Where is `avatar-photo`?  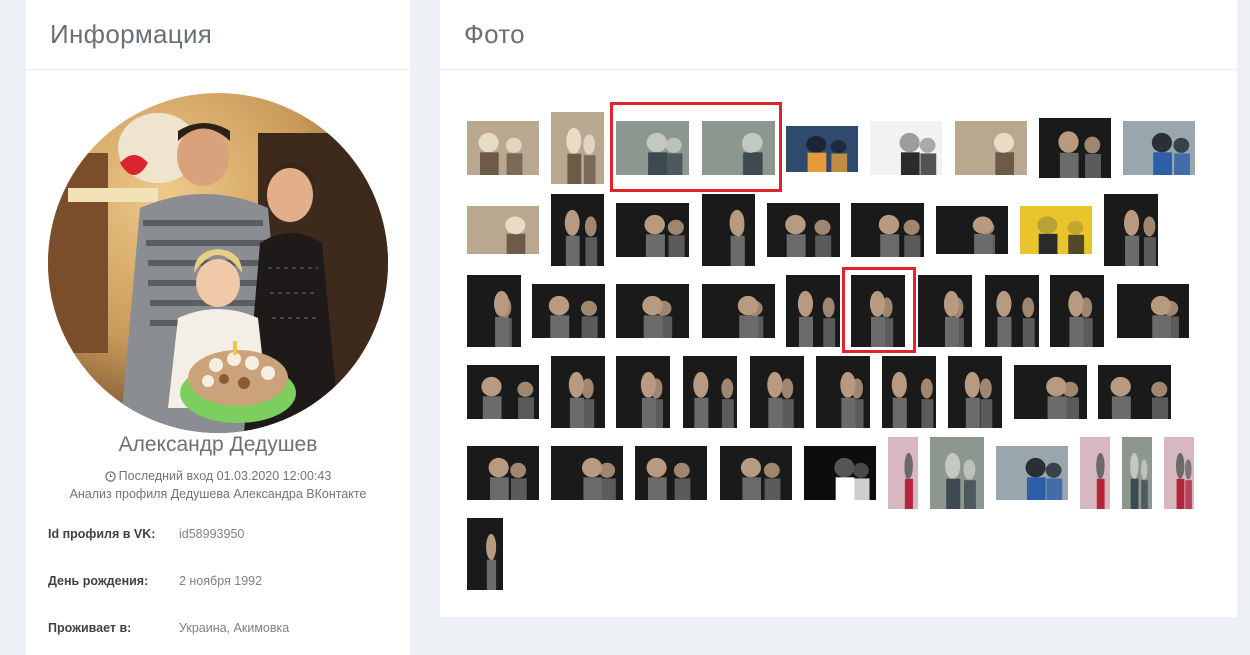 avatar-photo is located at coordinates (218, 263).